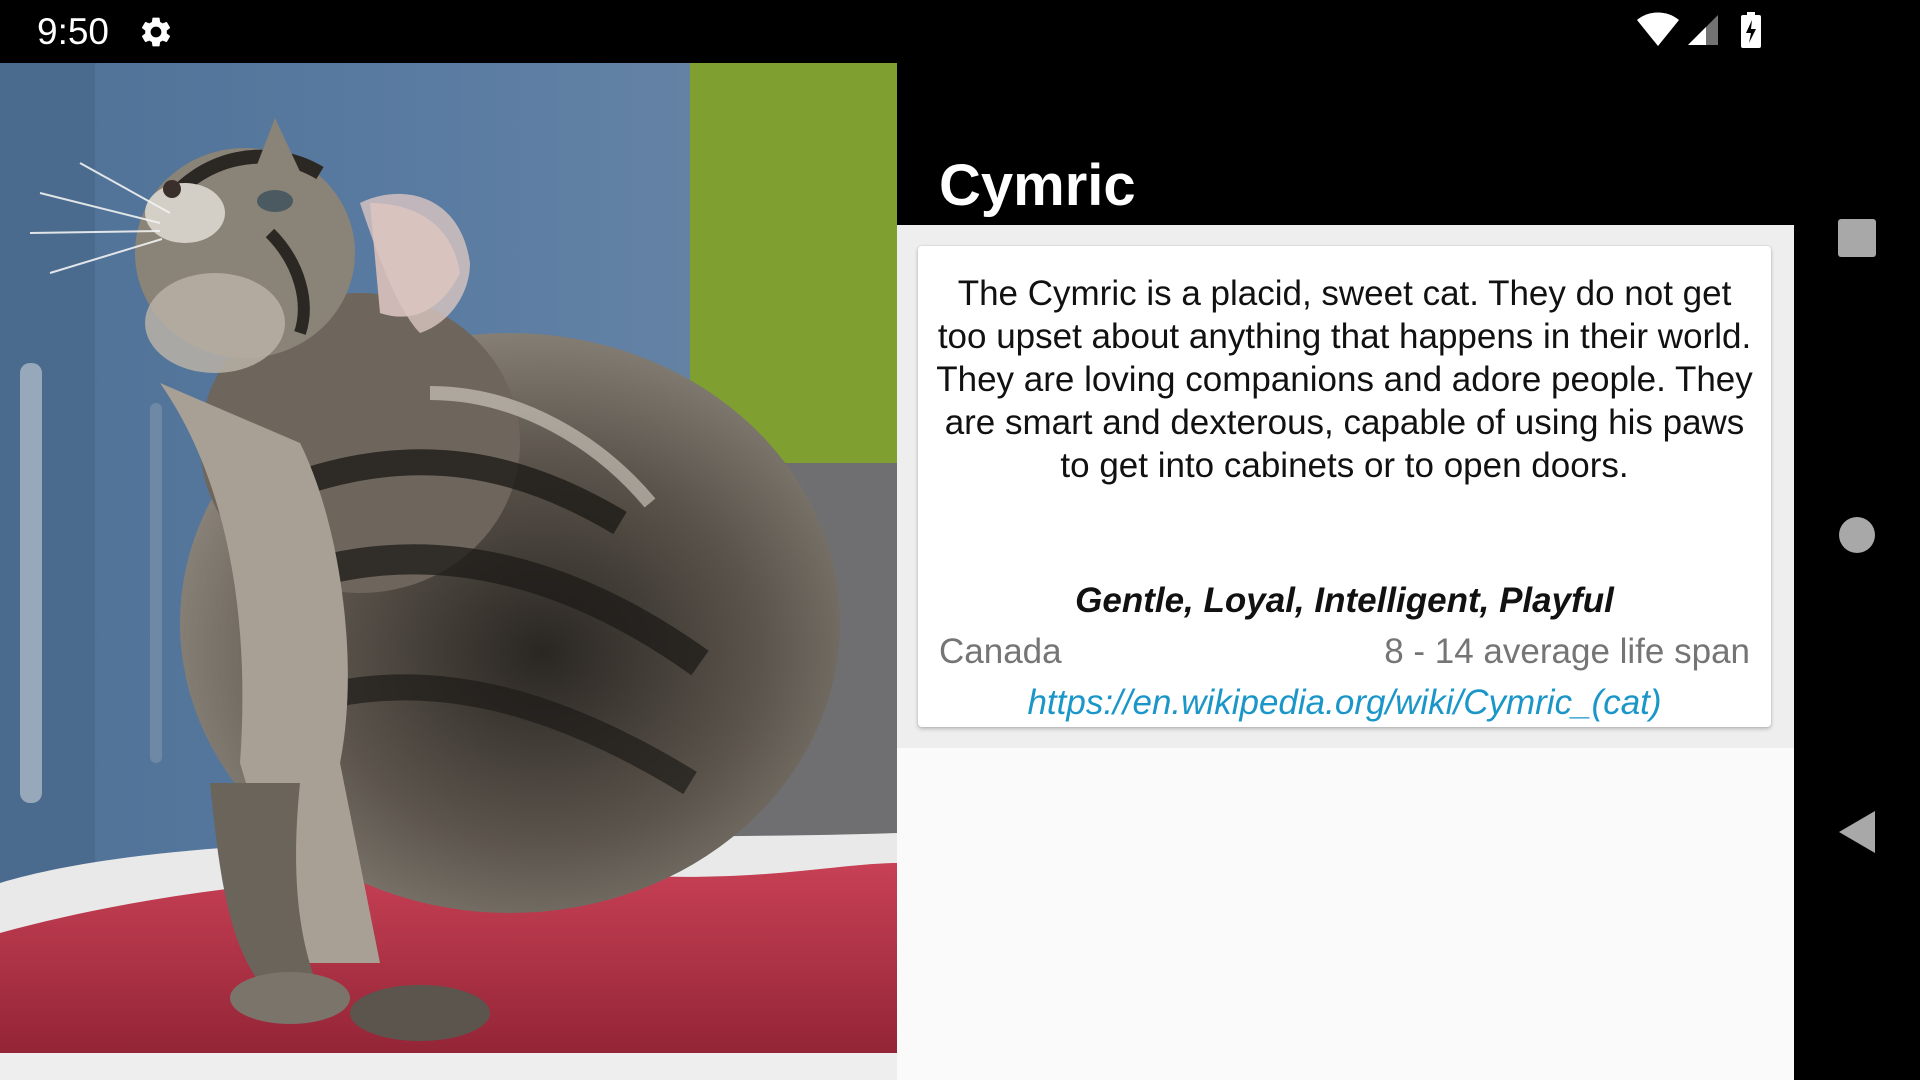 The width and height of the screenshot is (1920, 1080). I want to click on status-icons, so click(1699, 32).